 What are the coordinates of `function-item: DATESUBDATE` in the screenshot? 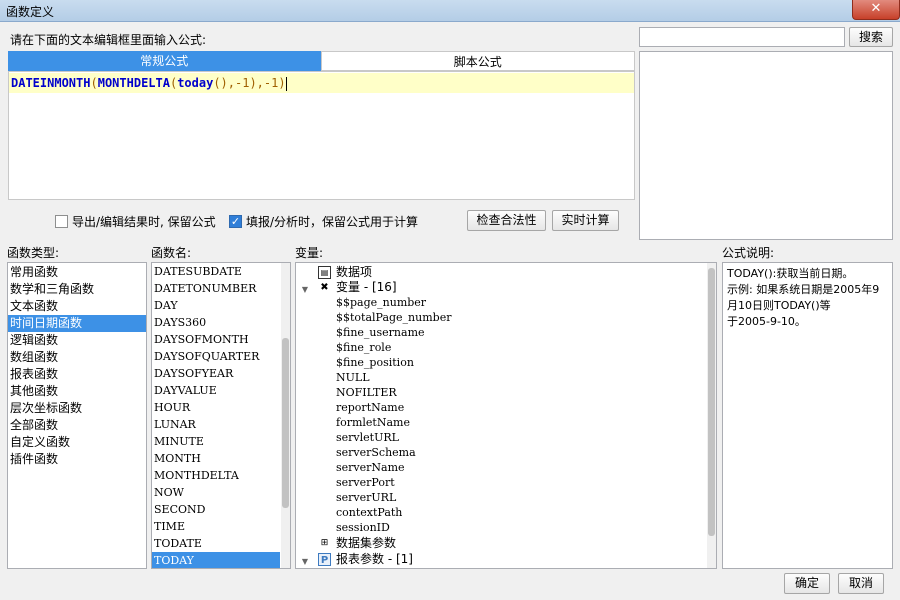 It's located at (216, 271).